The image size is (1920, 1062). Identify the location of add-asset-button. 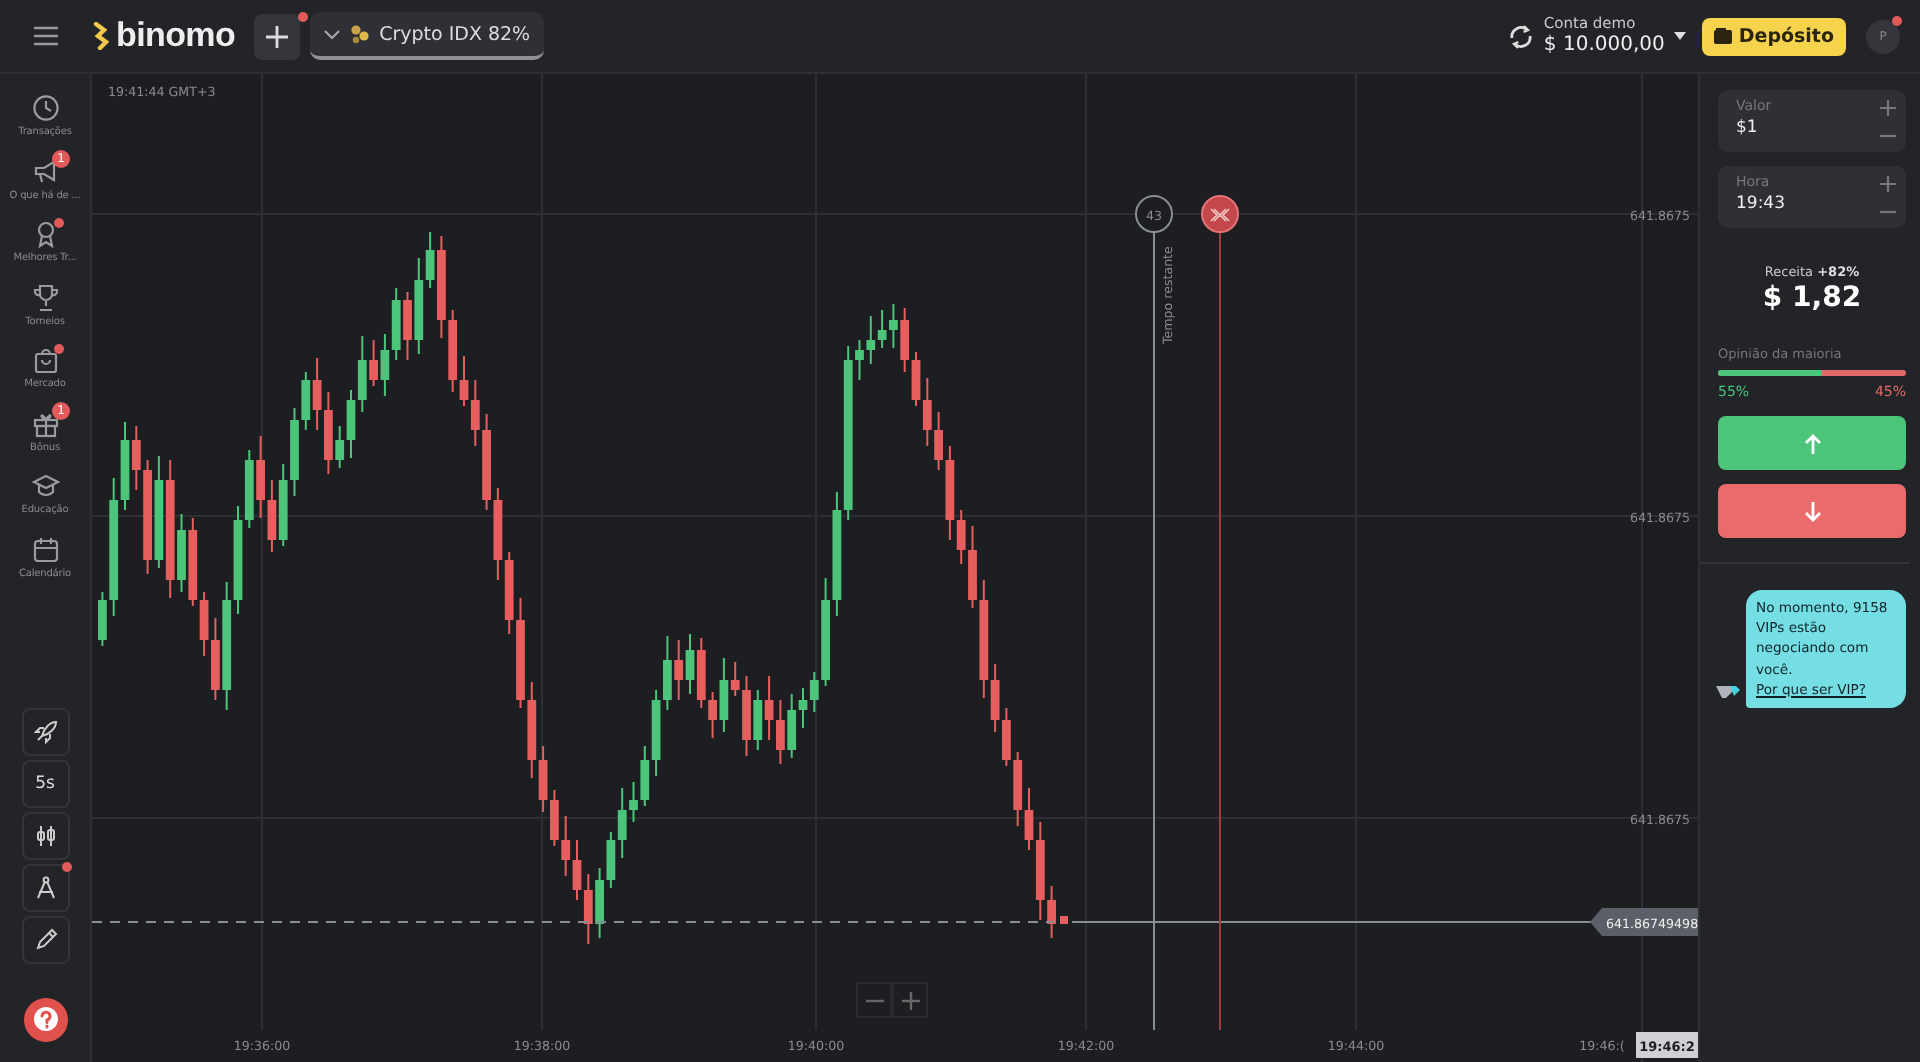
(276, 36).